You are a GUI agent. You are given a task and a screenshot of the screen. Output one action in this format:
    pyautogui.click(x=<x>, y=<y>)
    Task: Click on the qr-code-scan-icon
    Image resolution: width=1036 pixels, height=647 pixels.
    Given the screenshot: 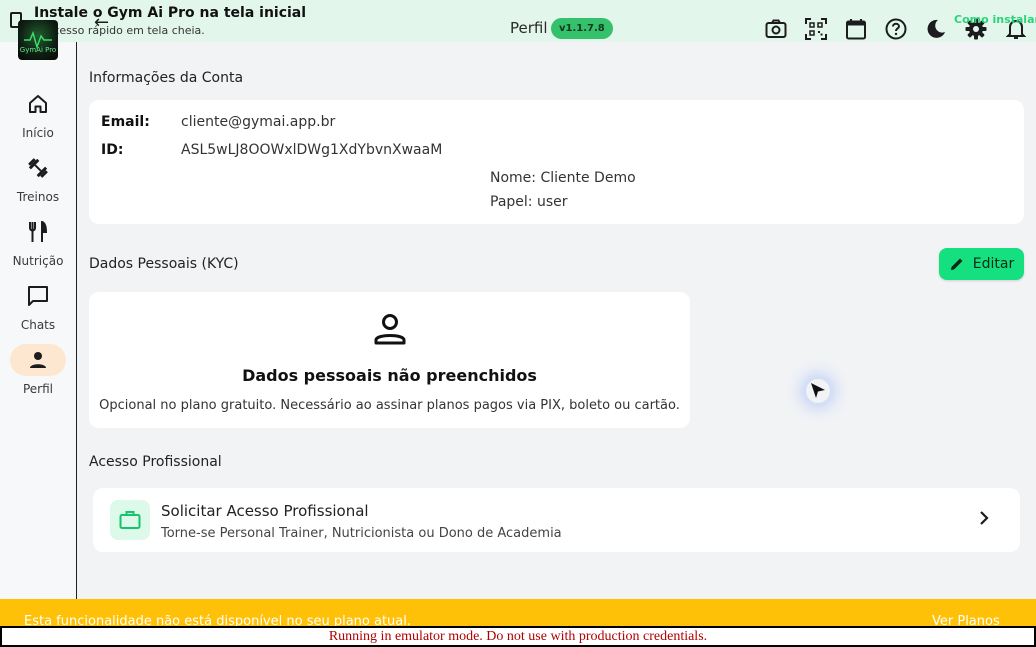 What is the action you would take?
    pyautogui.click(x=816, y=29)
    